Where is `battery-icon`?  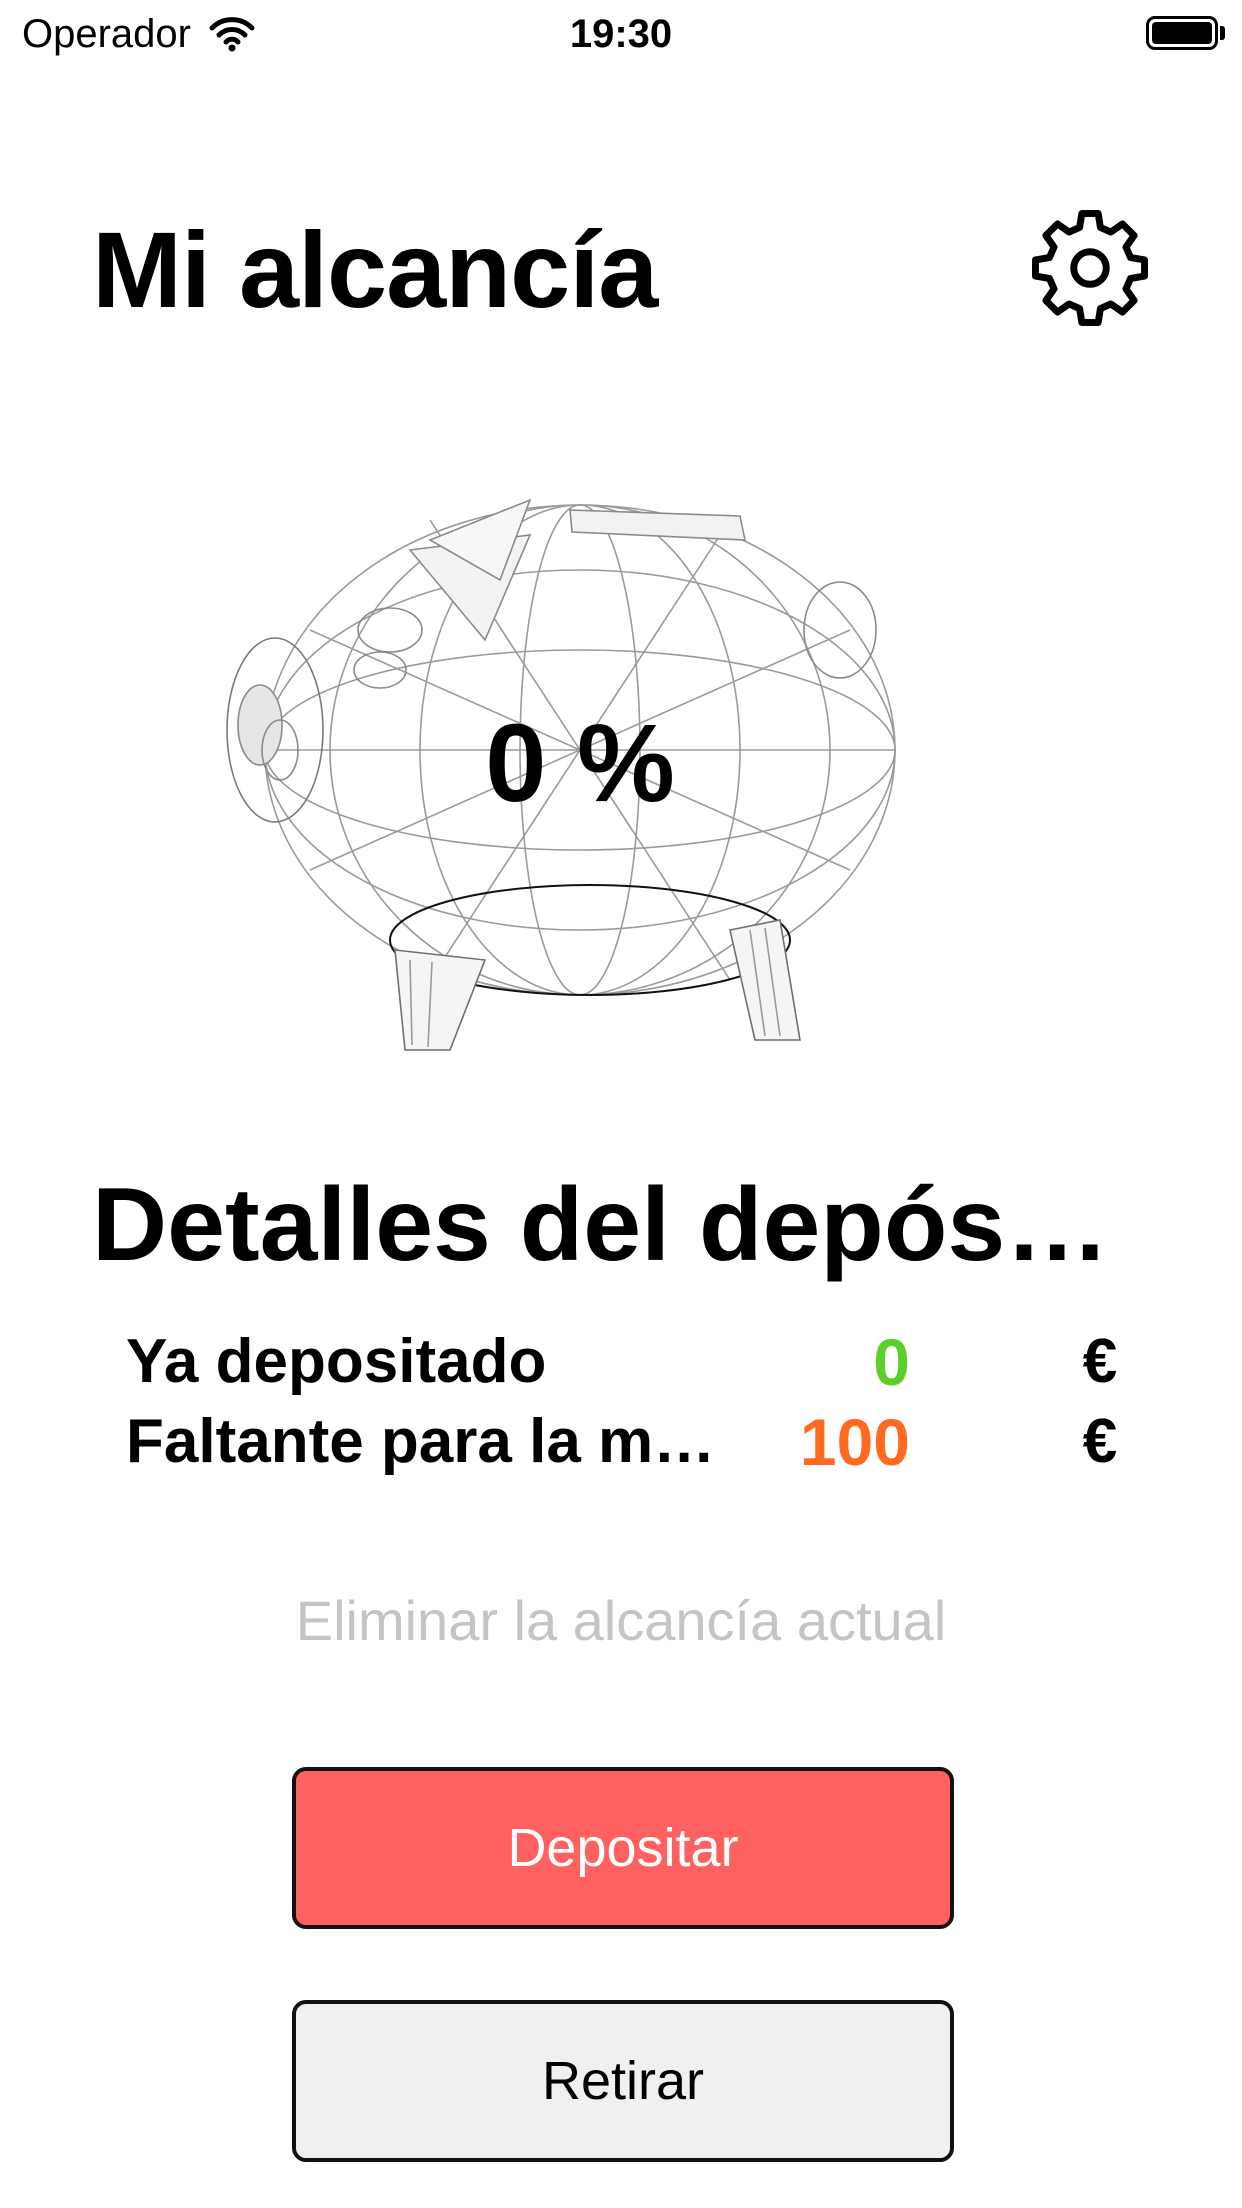
battery-icon is located at coordinates (1182, 33).